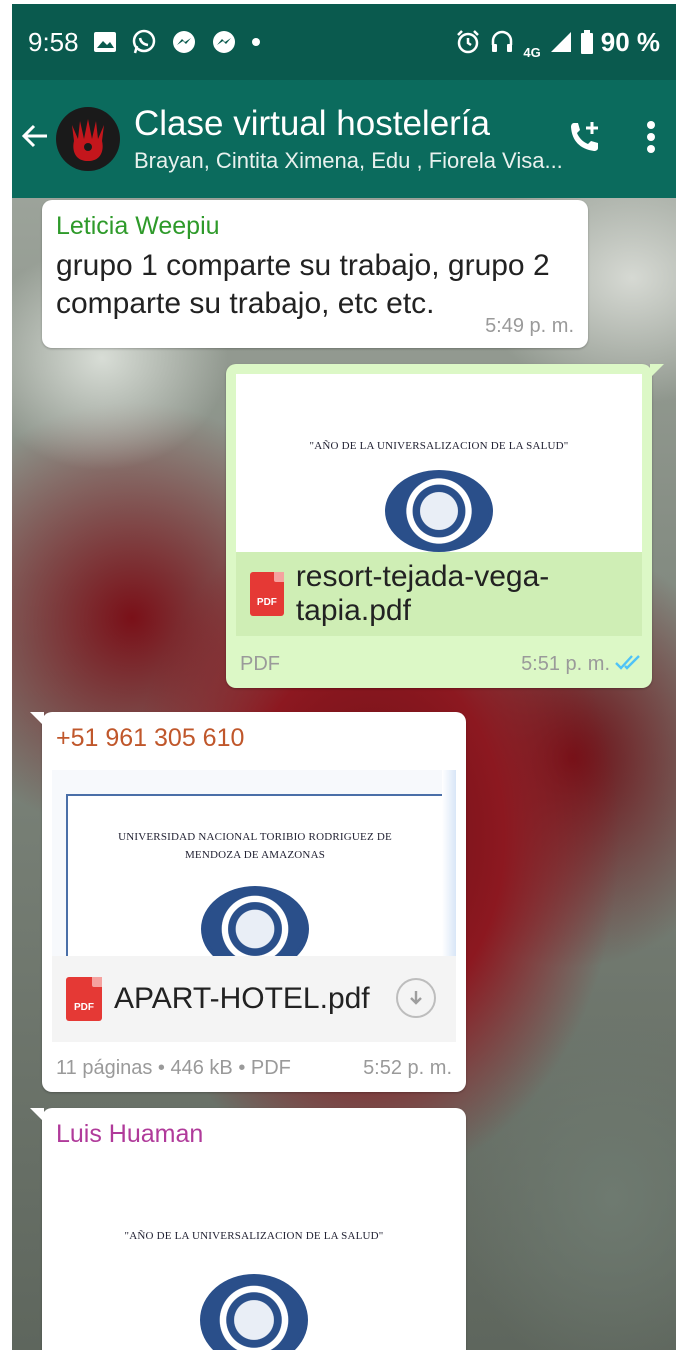 The width and height of the screenshot is (687, 1354). I want to click on document-file-bar: PDF resort-tejada-vega-tapia.pdf, so click(439, 594).